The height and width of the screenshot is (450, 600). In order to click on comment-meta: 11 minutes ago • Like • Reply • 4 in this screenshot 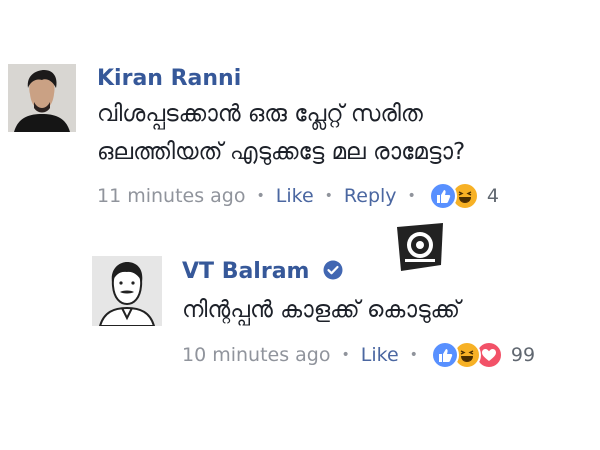, I will do `click(298, 196)`.